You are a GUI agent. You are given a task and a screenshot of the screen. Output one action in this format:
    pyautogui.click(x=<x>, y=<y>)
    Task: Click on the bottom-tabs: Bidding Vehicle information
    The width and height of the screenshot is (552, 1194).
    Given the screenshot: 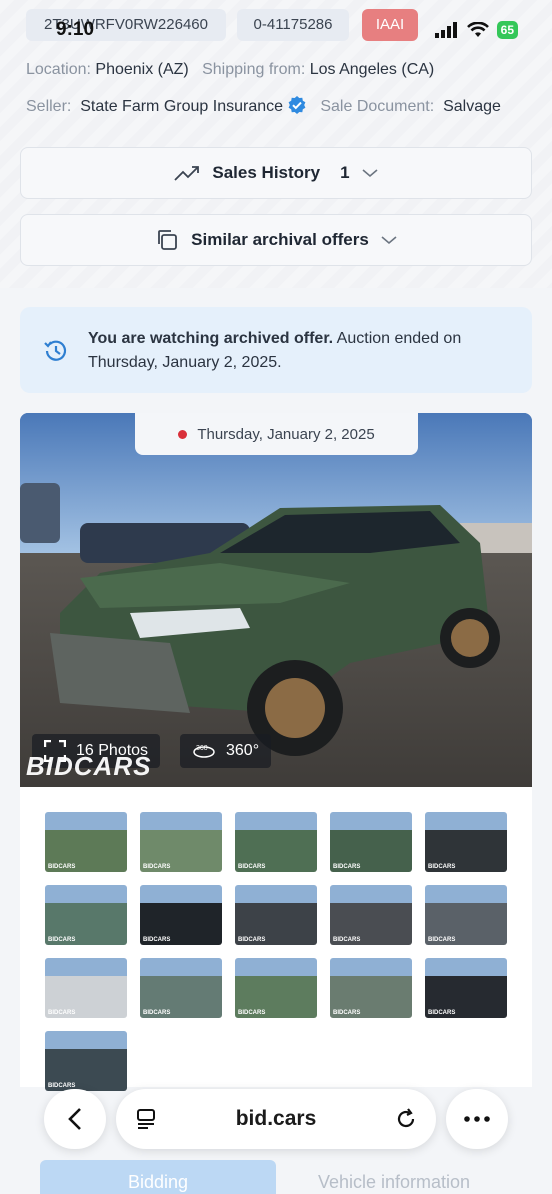 What is the action you would take?
    pyautogui.click(x=276, y=1177)
    